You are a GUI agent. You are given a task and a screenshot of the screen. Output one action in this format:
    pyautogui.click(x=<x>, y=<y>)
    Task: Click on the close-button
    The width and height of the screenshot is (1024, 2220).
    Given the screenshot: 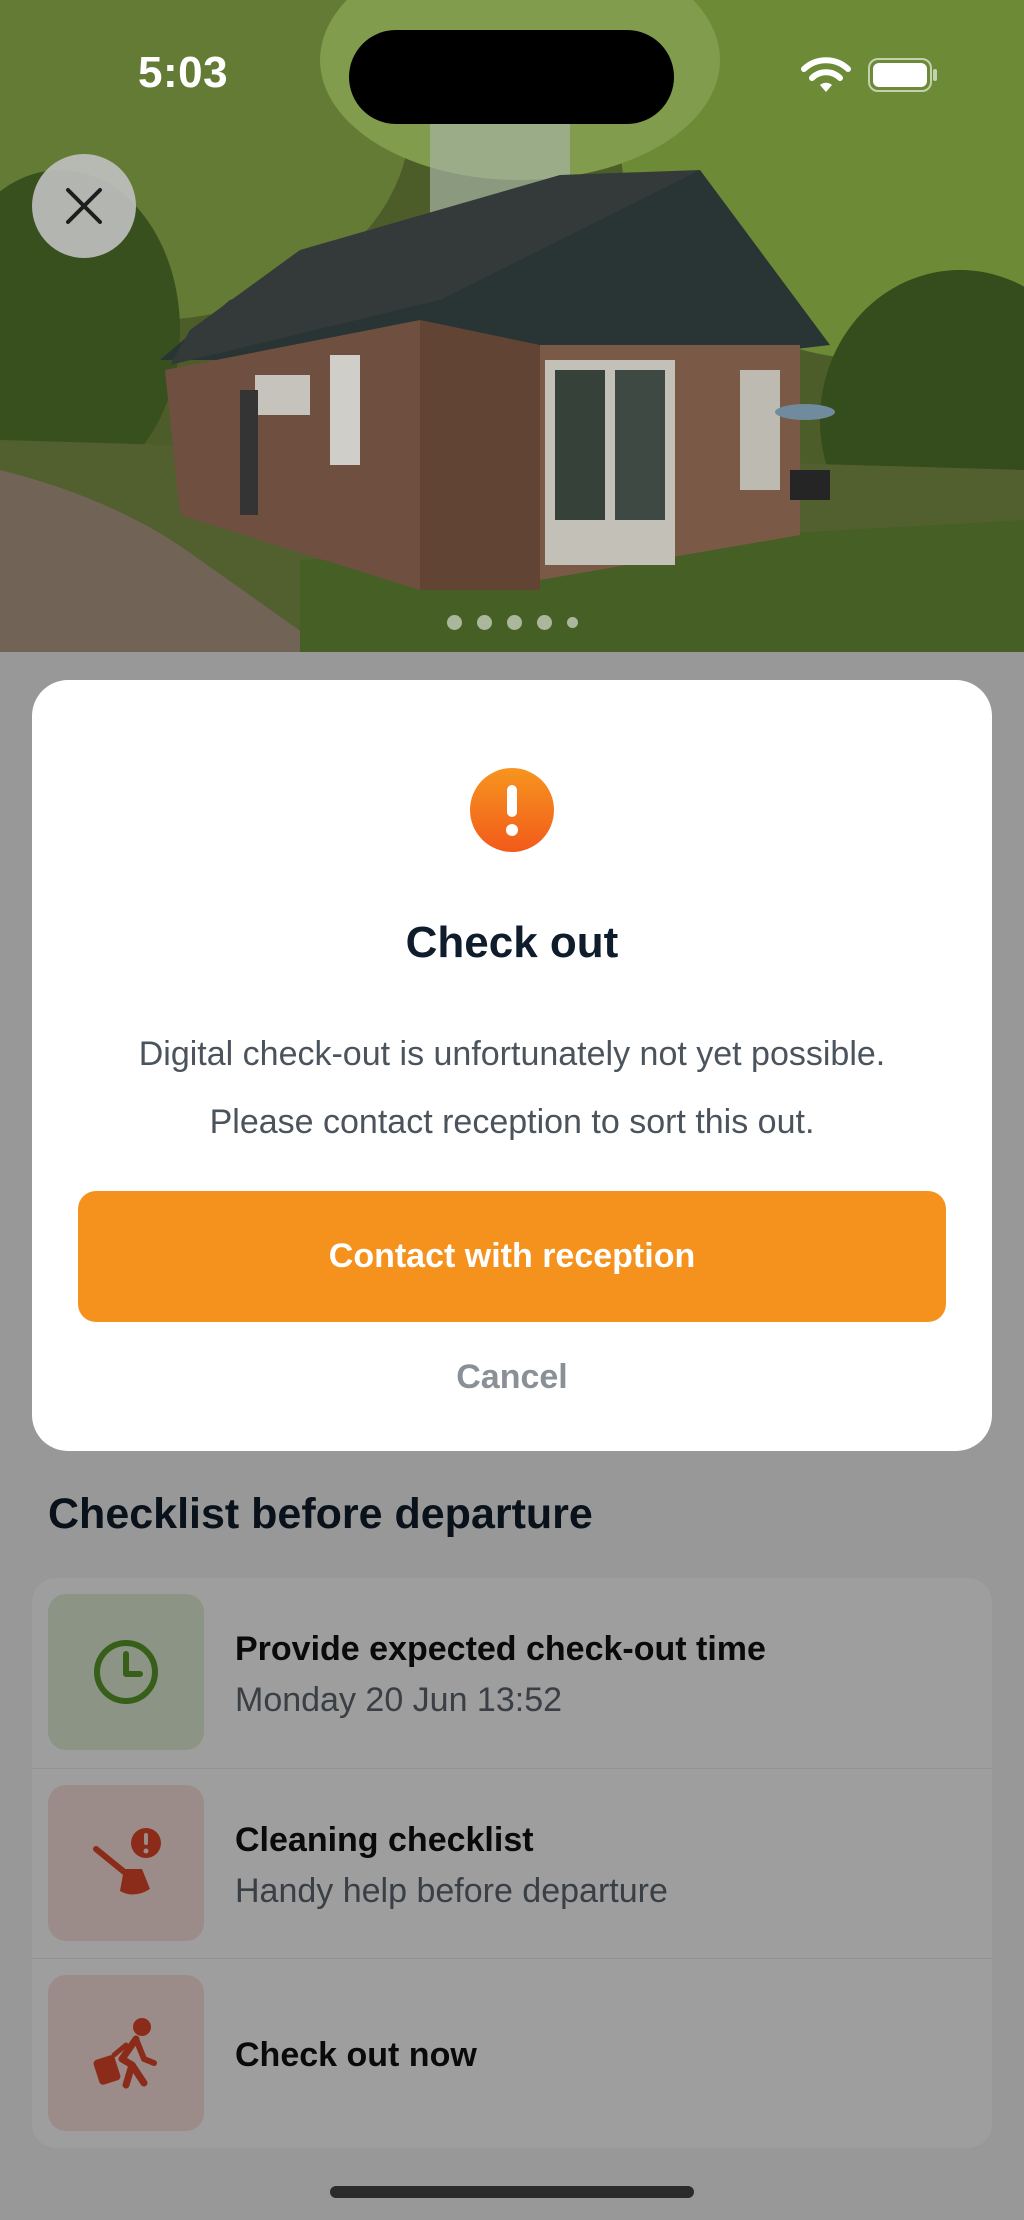 What is the action you would take?
    pyautogui.click(x=84, y=206)
    